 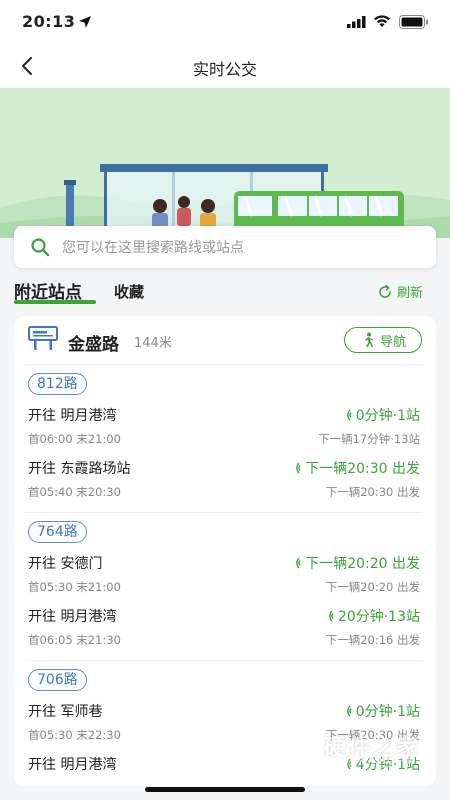 I want to click on tab-favorites: 收藏, so click(x=129, y=291).